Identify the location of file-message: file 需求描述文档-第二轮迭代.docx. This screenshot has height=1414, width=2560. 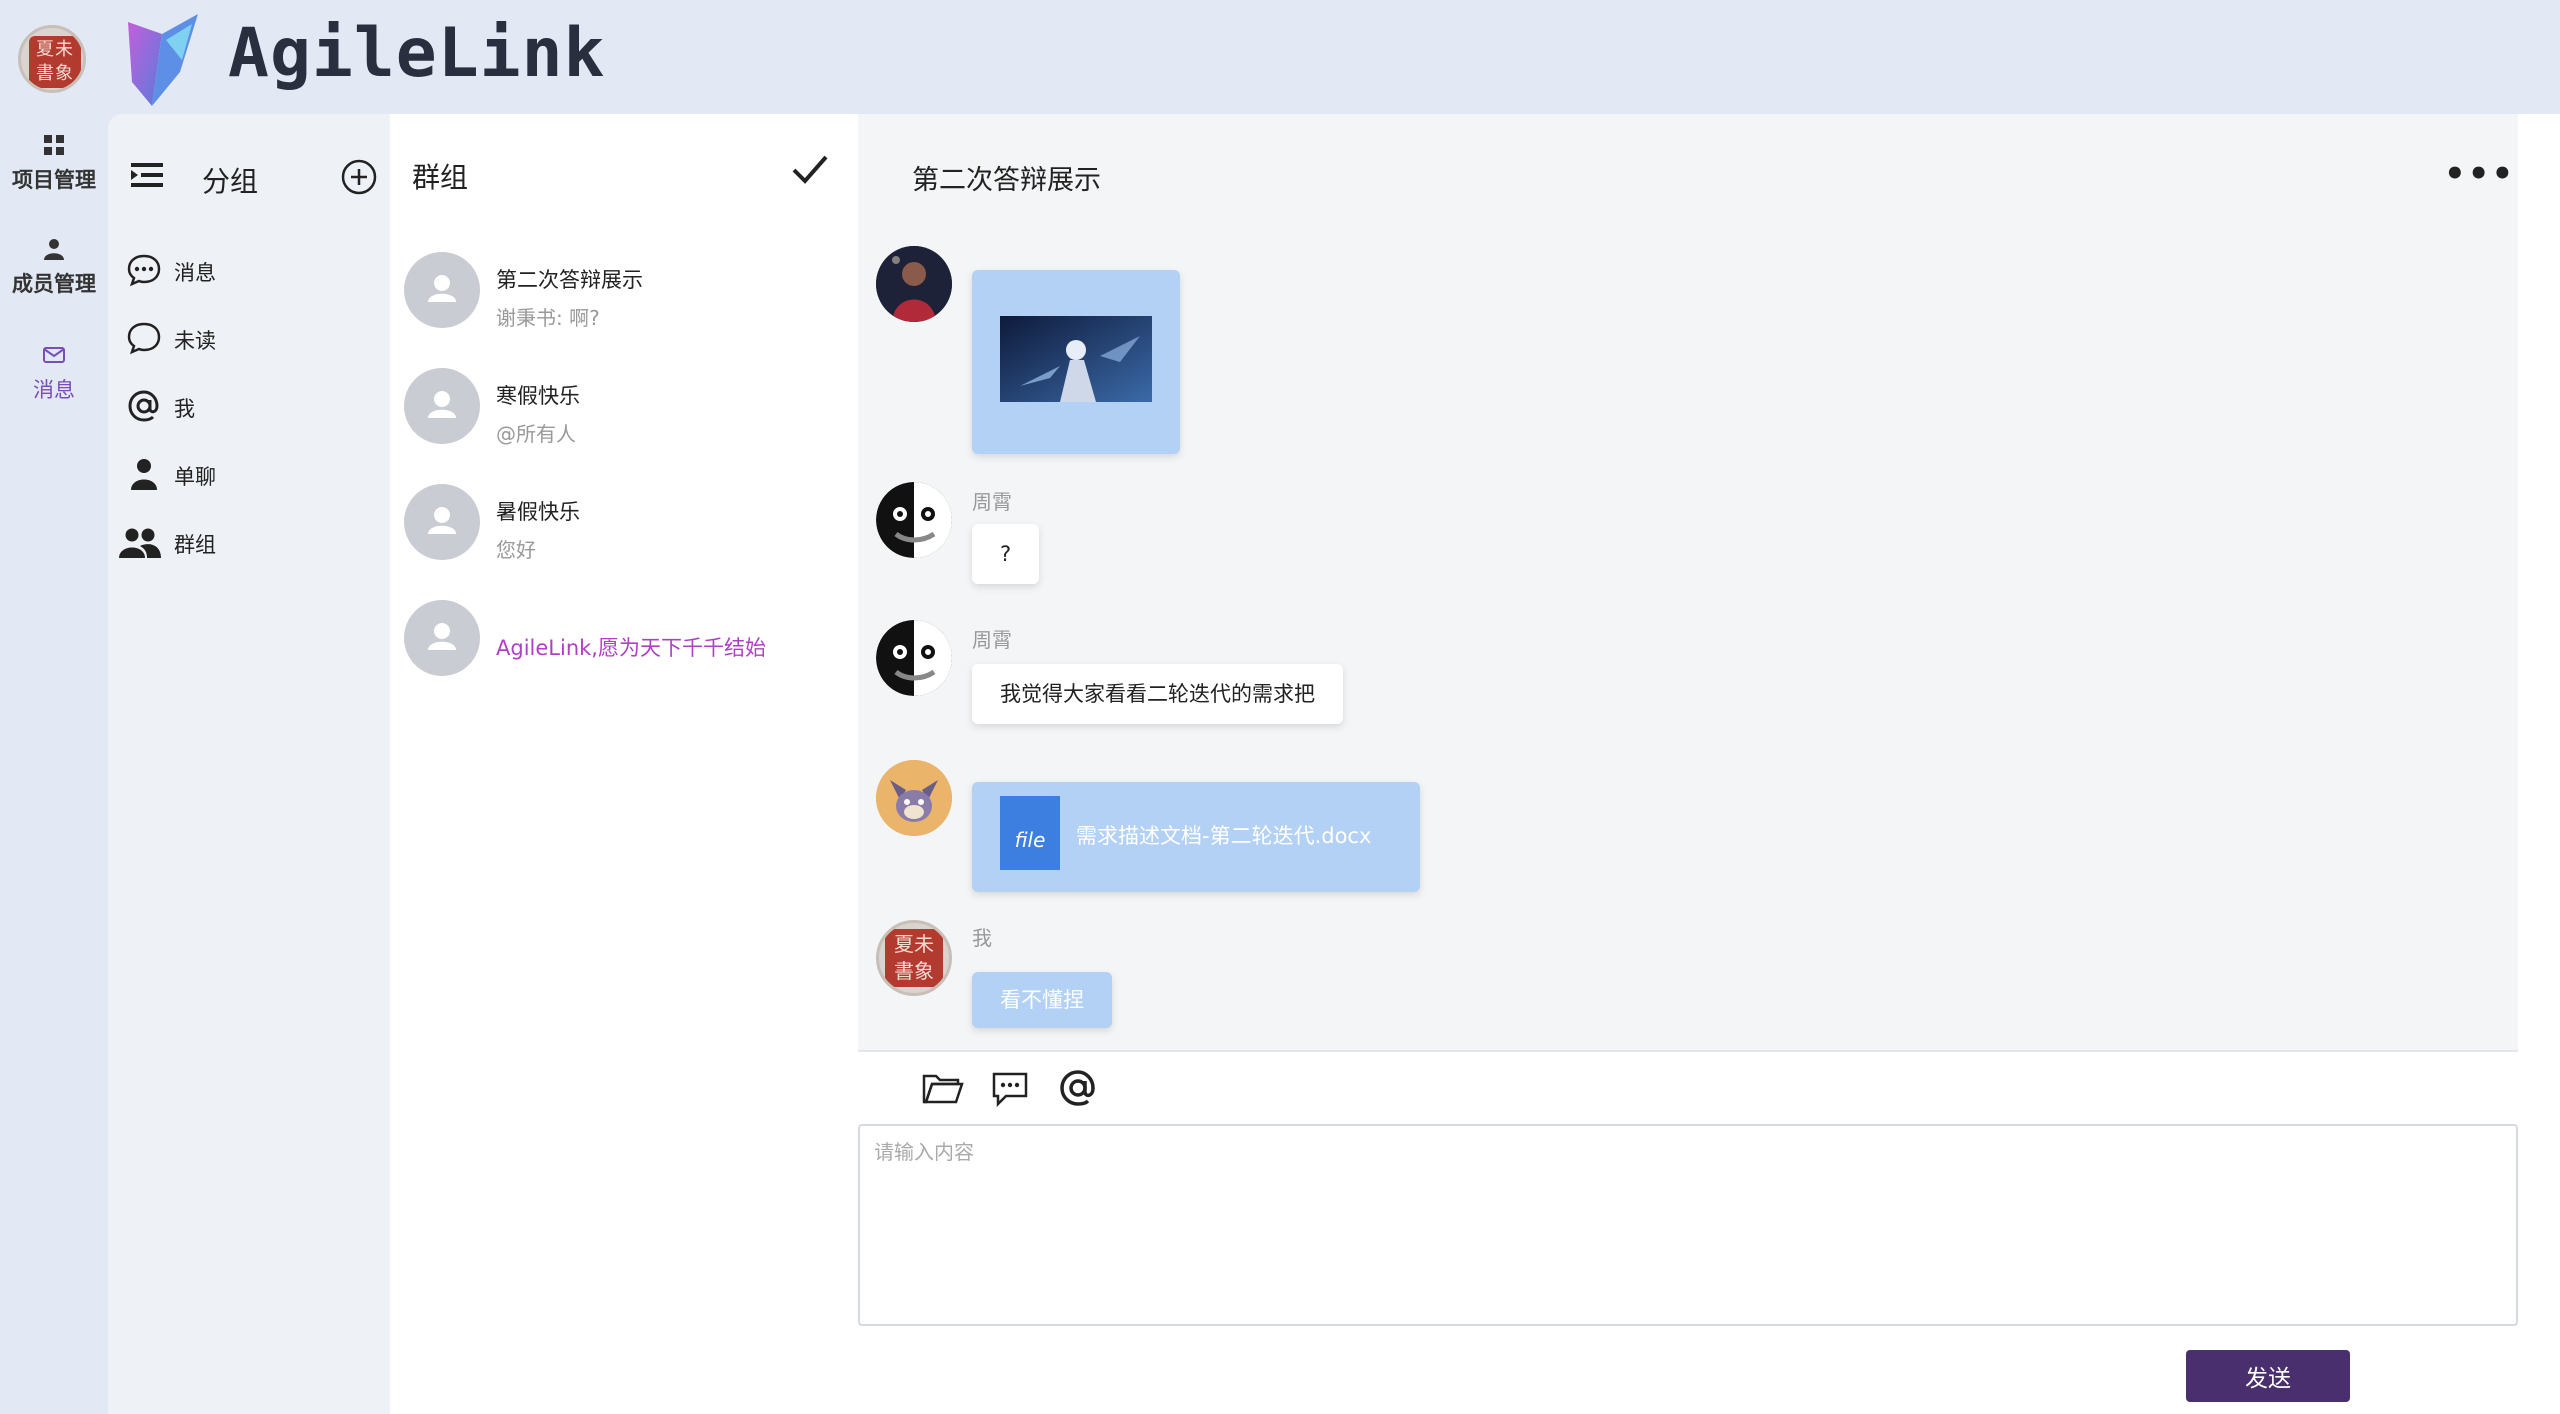
(1196, 837).